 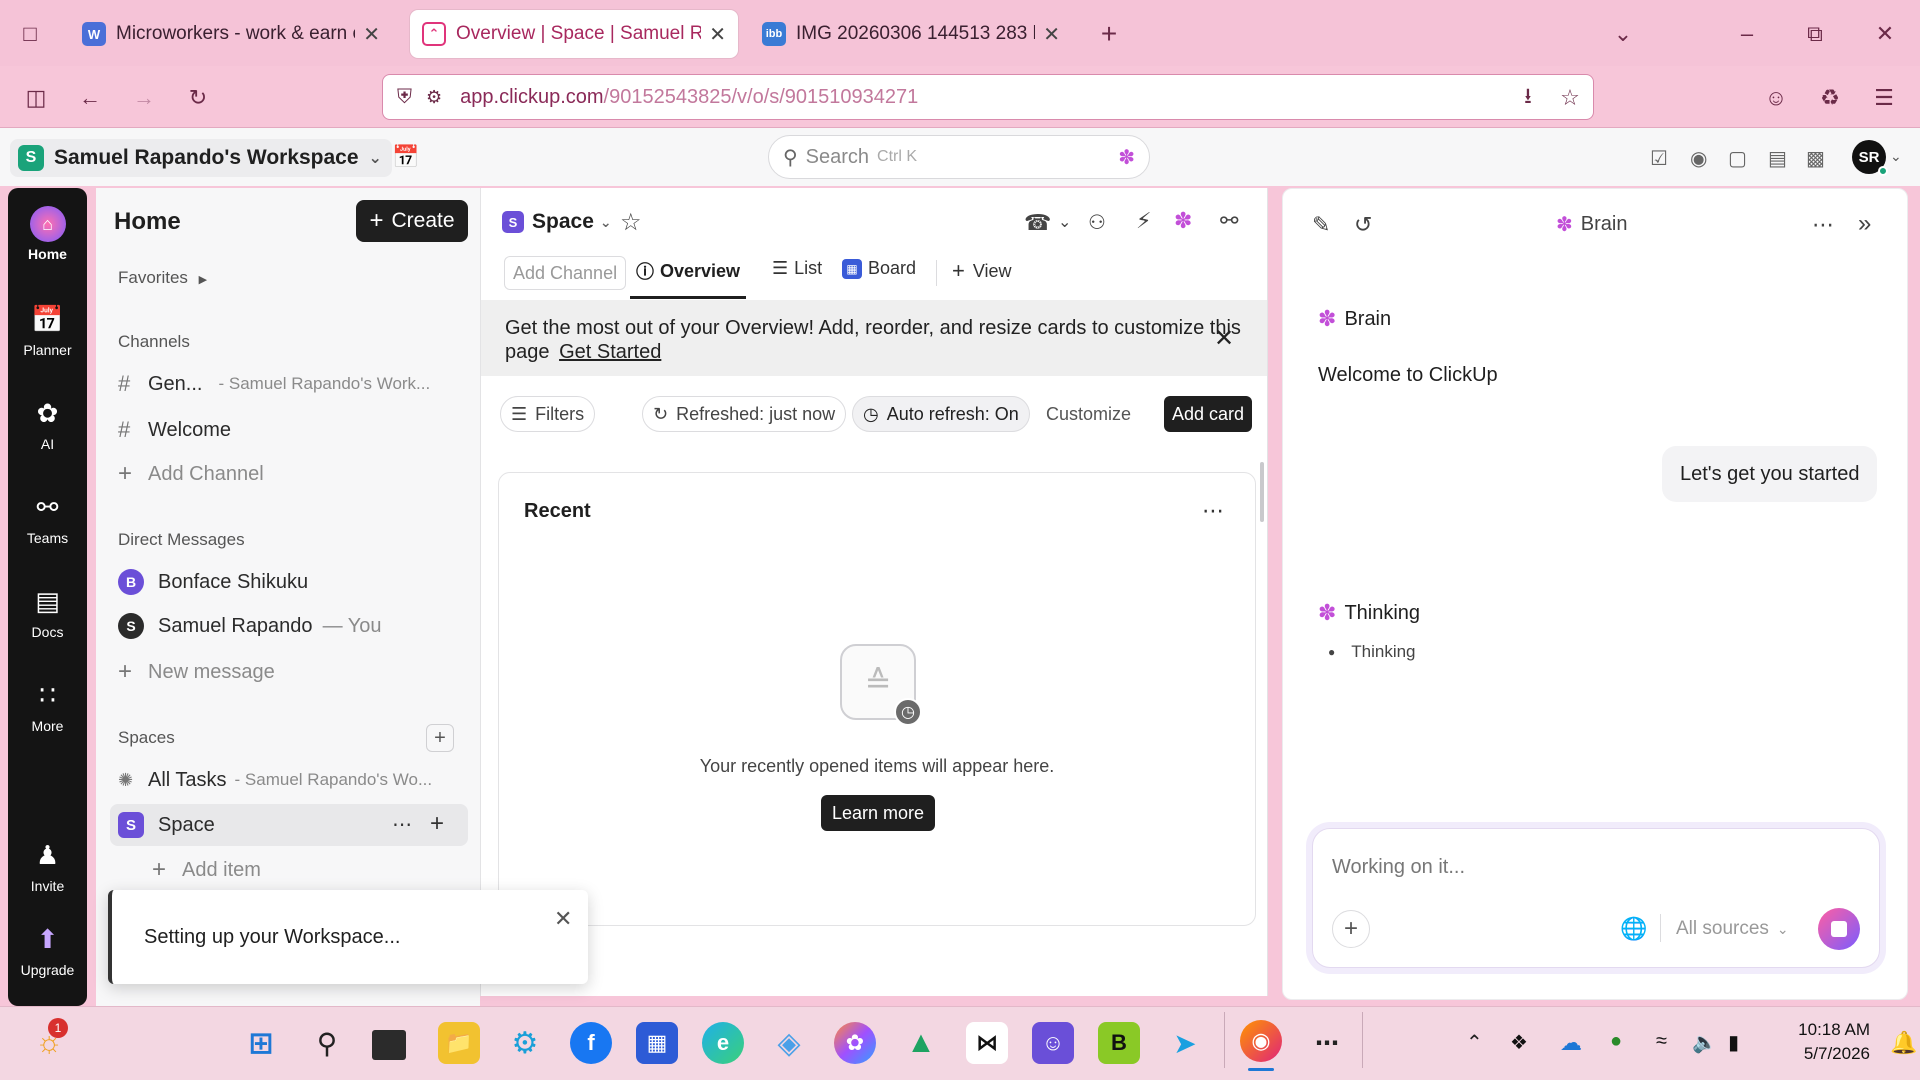 I want to click on file-explorer-icon: 📁, so click(x=459, y=1043).